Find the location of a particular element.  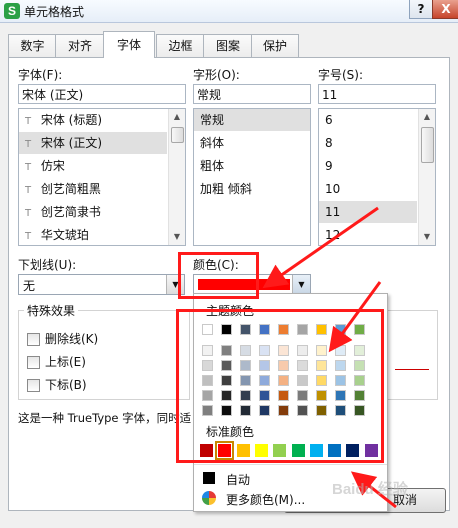

watermark: Baidu 经验 is located at coordinates (370, 489).